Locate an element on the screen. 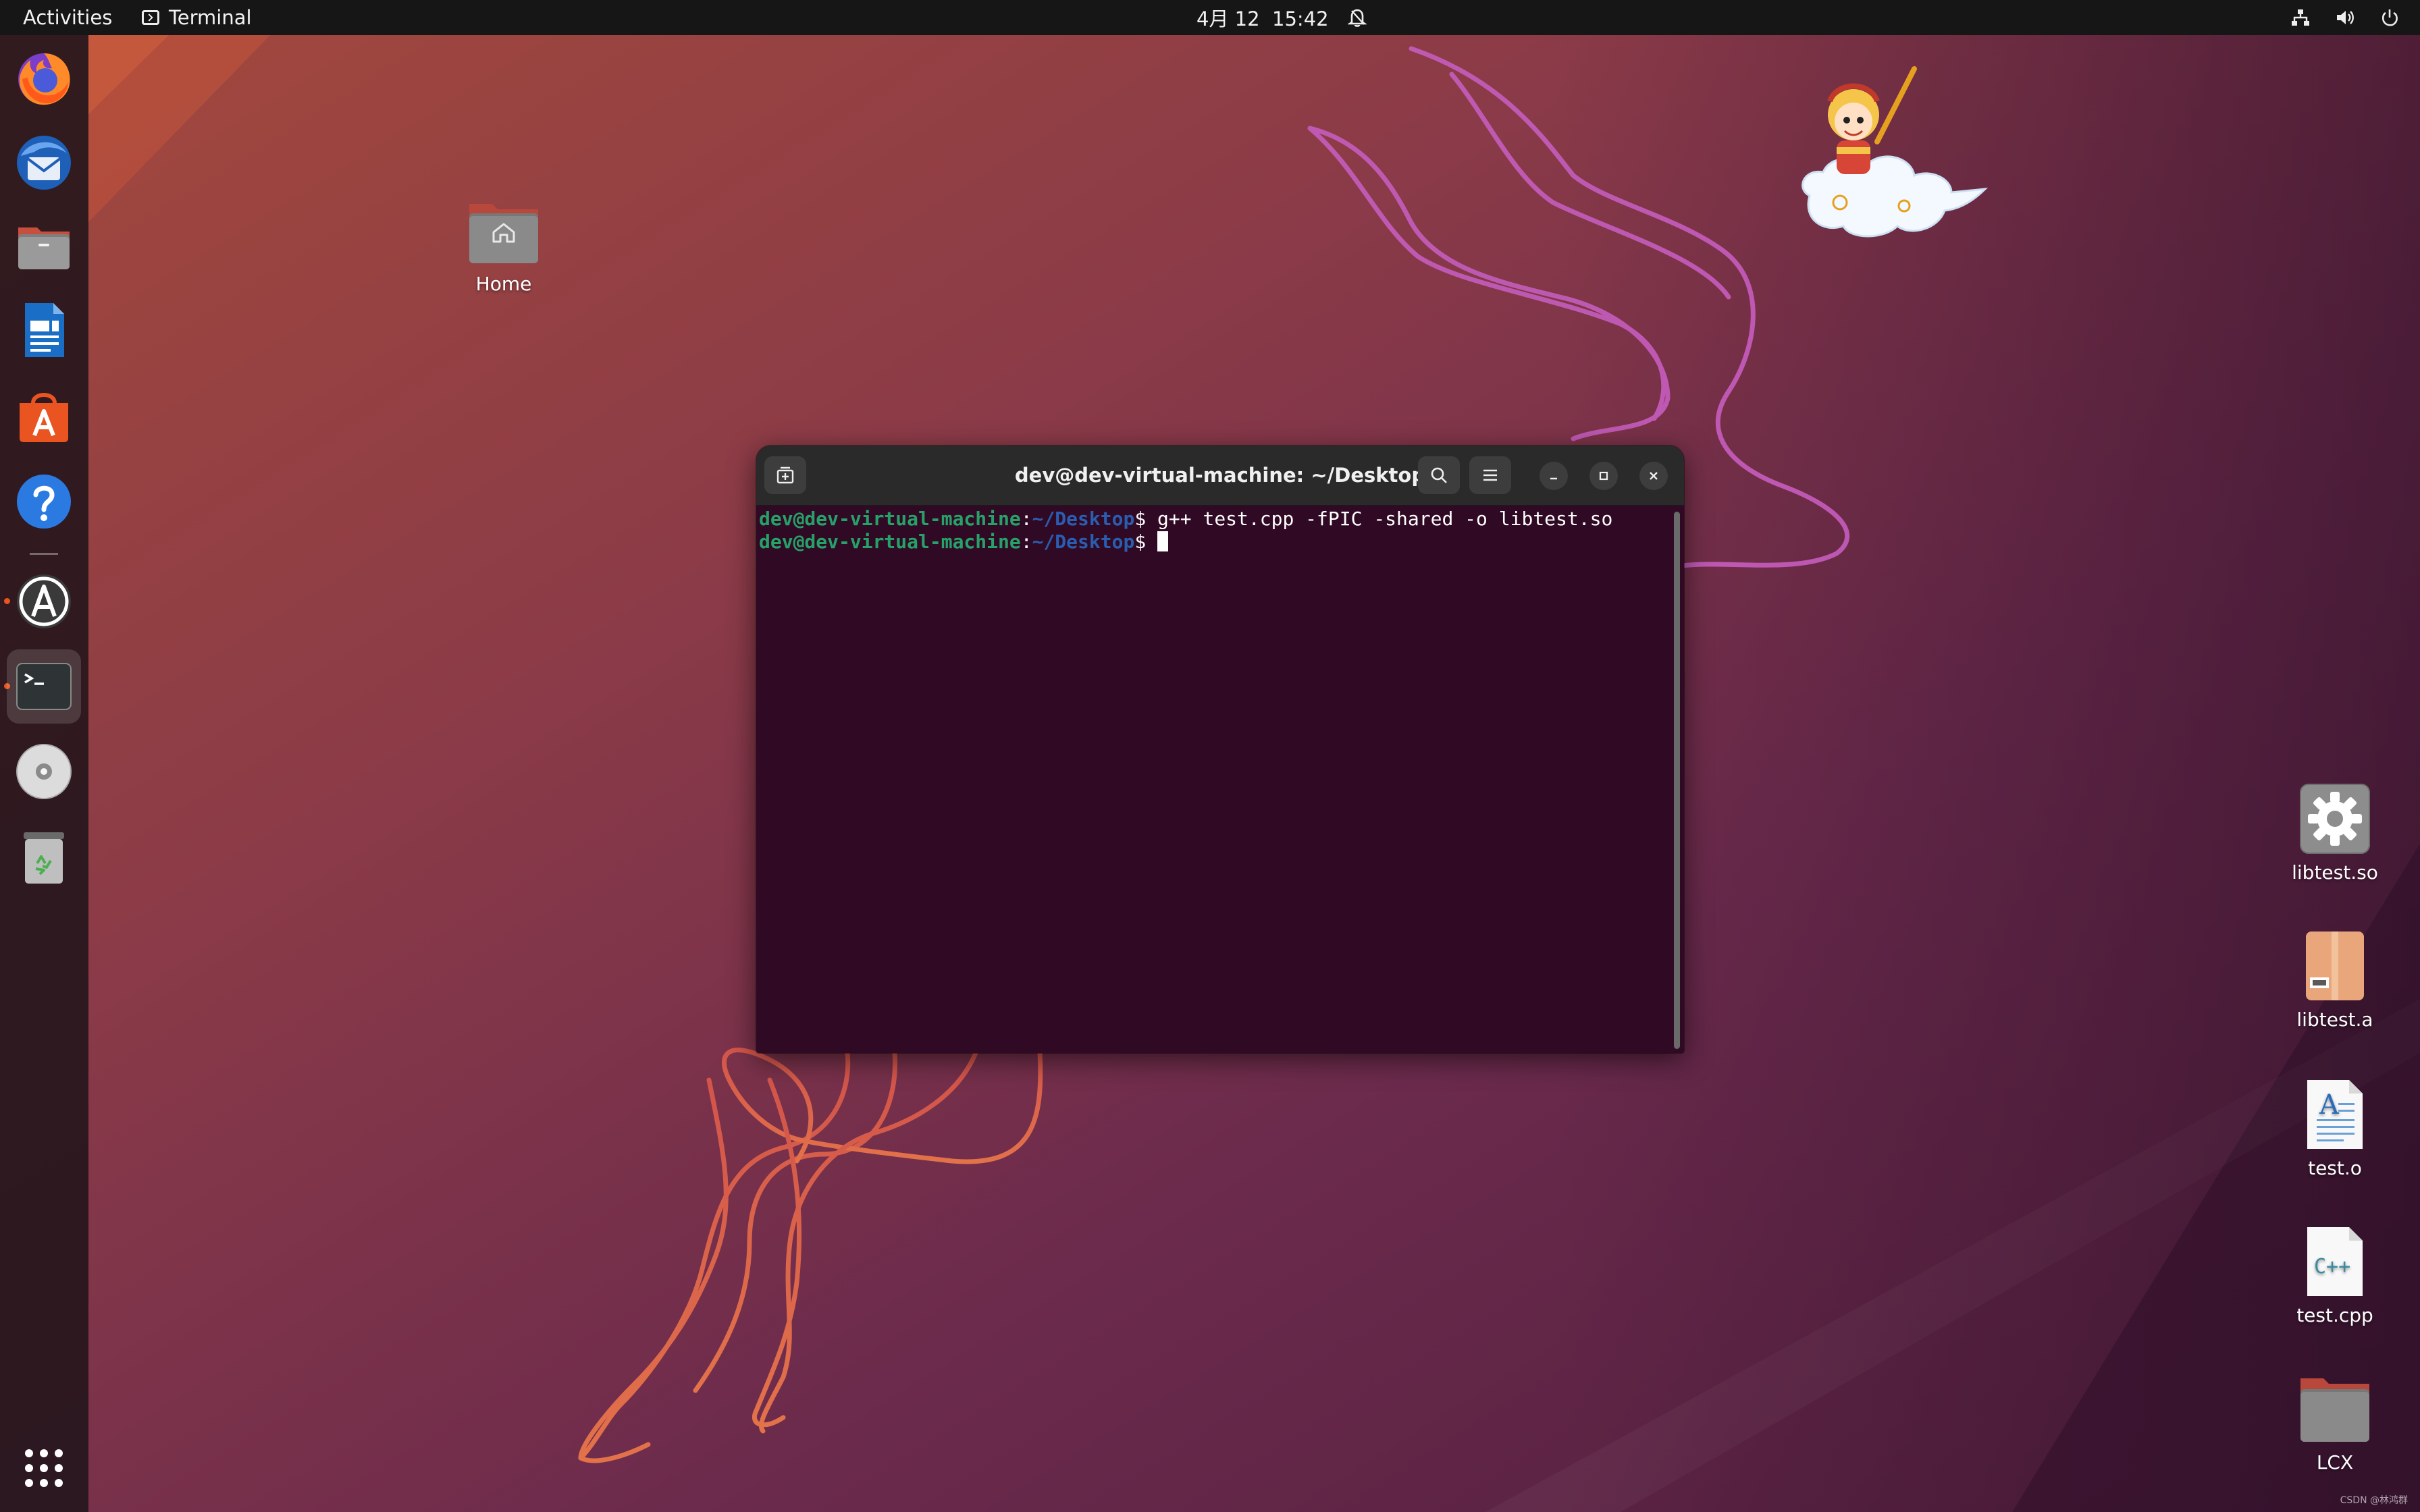 The width and height of the screenshot is (2420, 1512). app-menu-label: Terminal is located at coordinates (210, 17).